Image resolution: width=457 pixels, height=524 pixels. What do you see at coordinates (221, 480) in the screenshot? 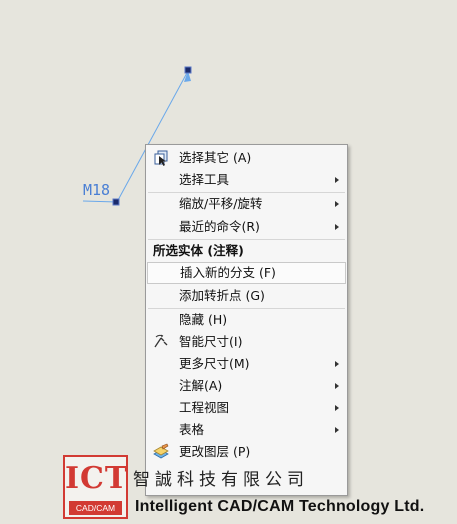
I see `company-name-cn: 智誠科技有限公司` at bounding box center [221, 480].